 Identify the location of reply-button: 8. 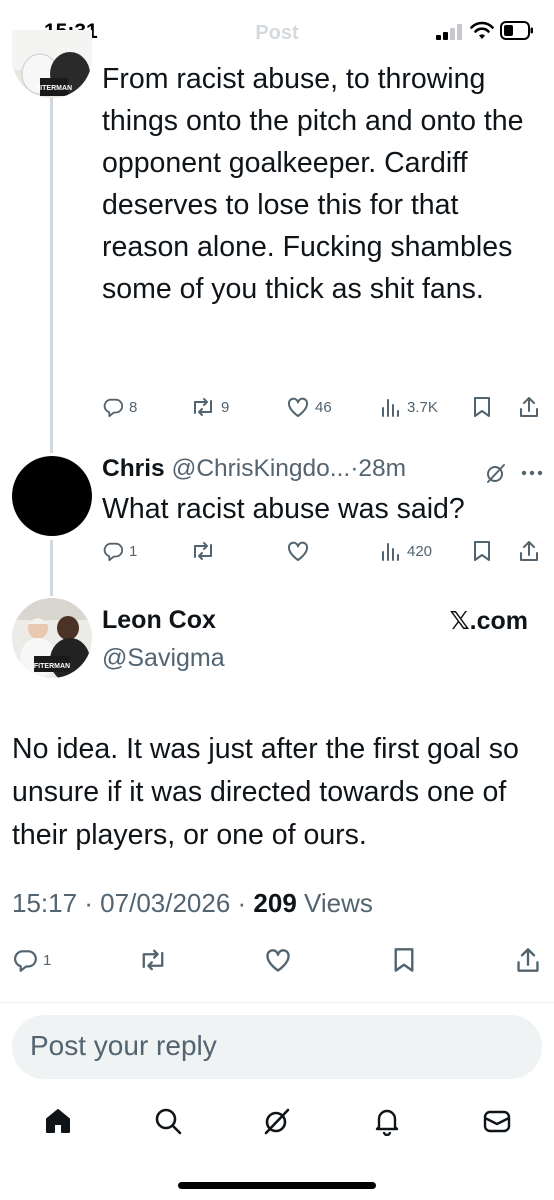
(119, 407).